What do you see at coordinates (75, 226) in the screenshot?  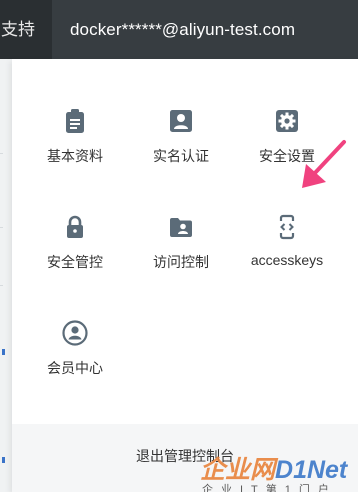 I see `lock-icon` at bounding box center [75, 226].